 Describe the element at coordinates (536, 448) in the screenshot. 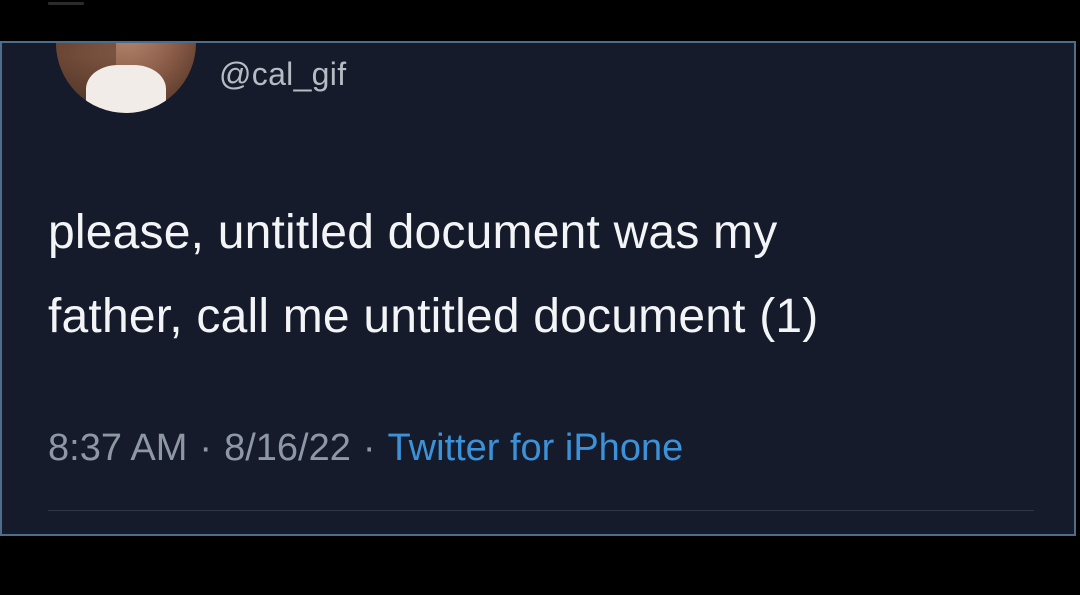

I see `tweet-source-link: Twitter for iPhone` at that location.